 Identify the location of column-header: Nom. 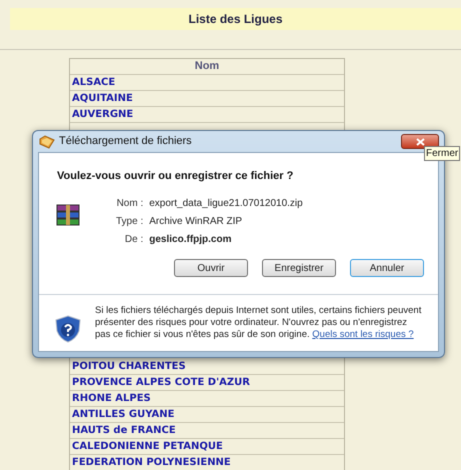
(207, 66).